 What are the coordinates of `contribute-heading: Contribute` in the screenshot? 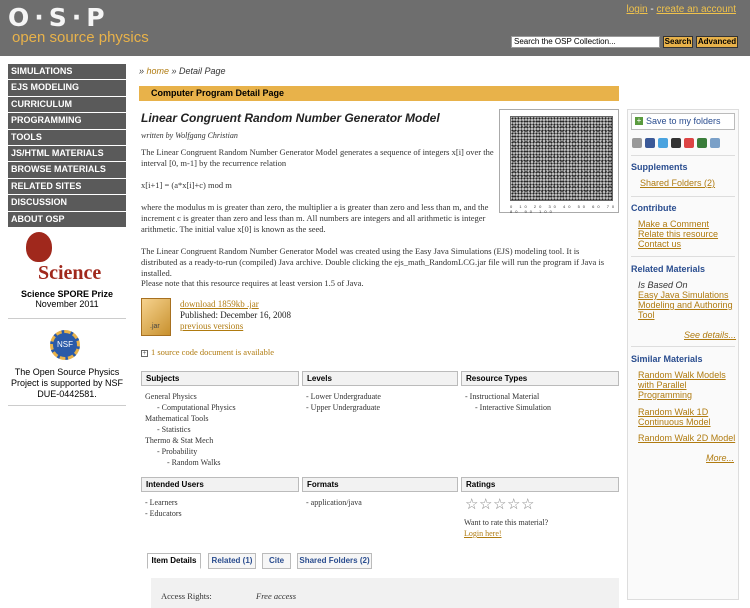 It's located at (654, 208).